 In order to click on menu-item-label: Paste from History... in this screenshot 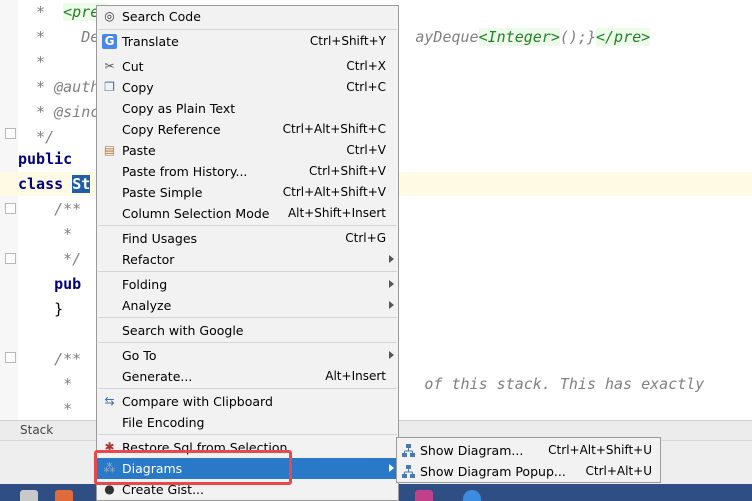, I will do `click(185, 171)`.